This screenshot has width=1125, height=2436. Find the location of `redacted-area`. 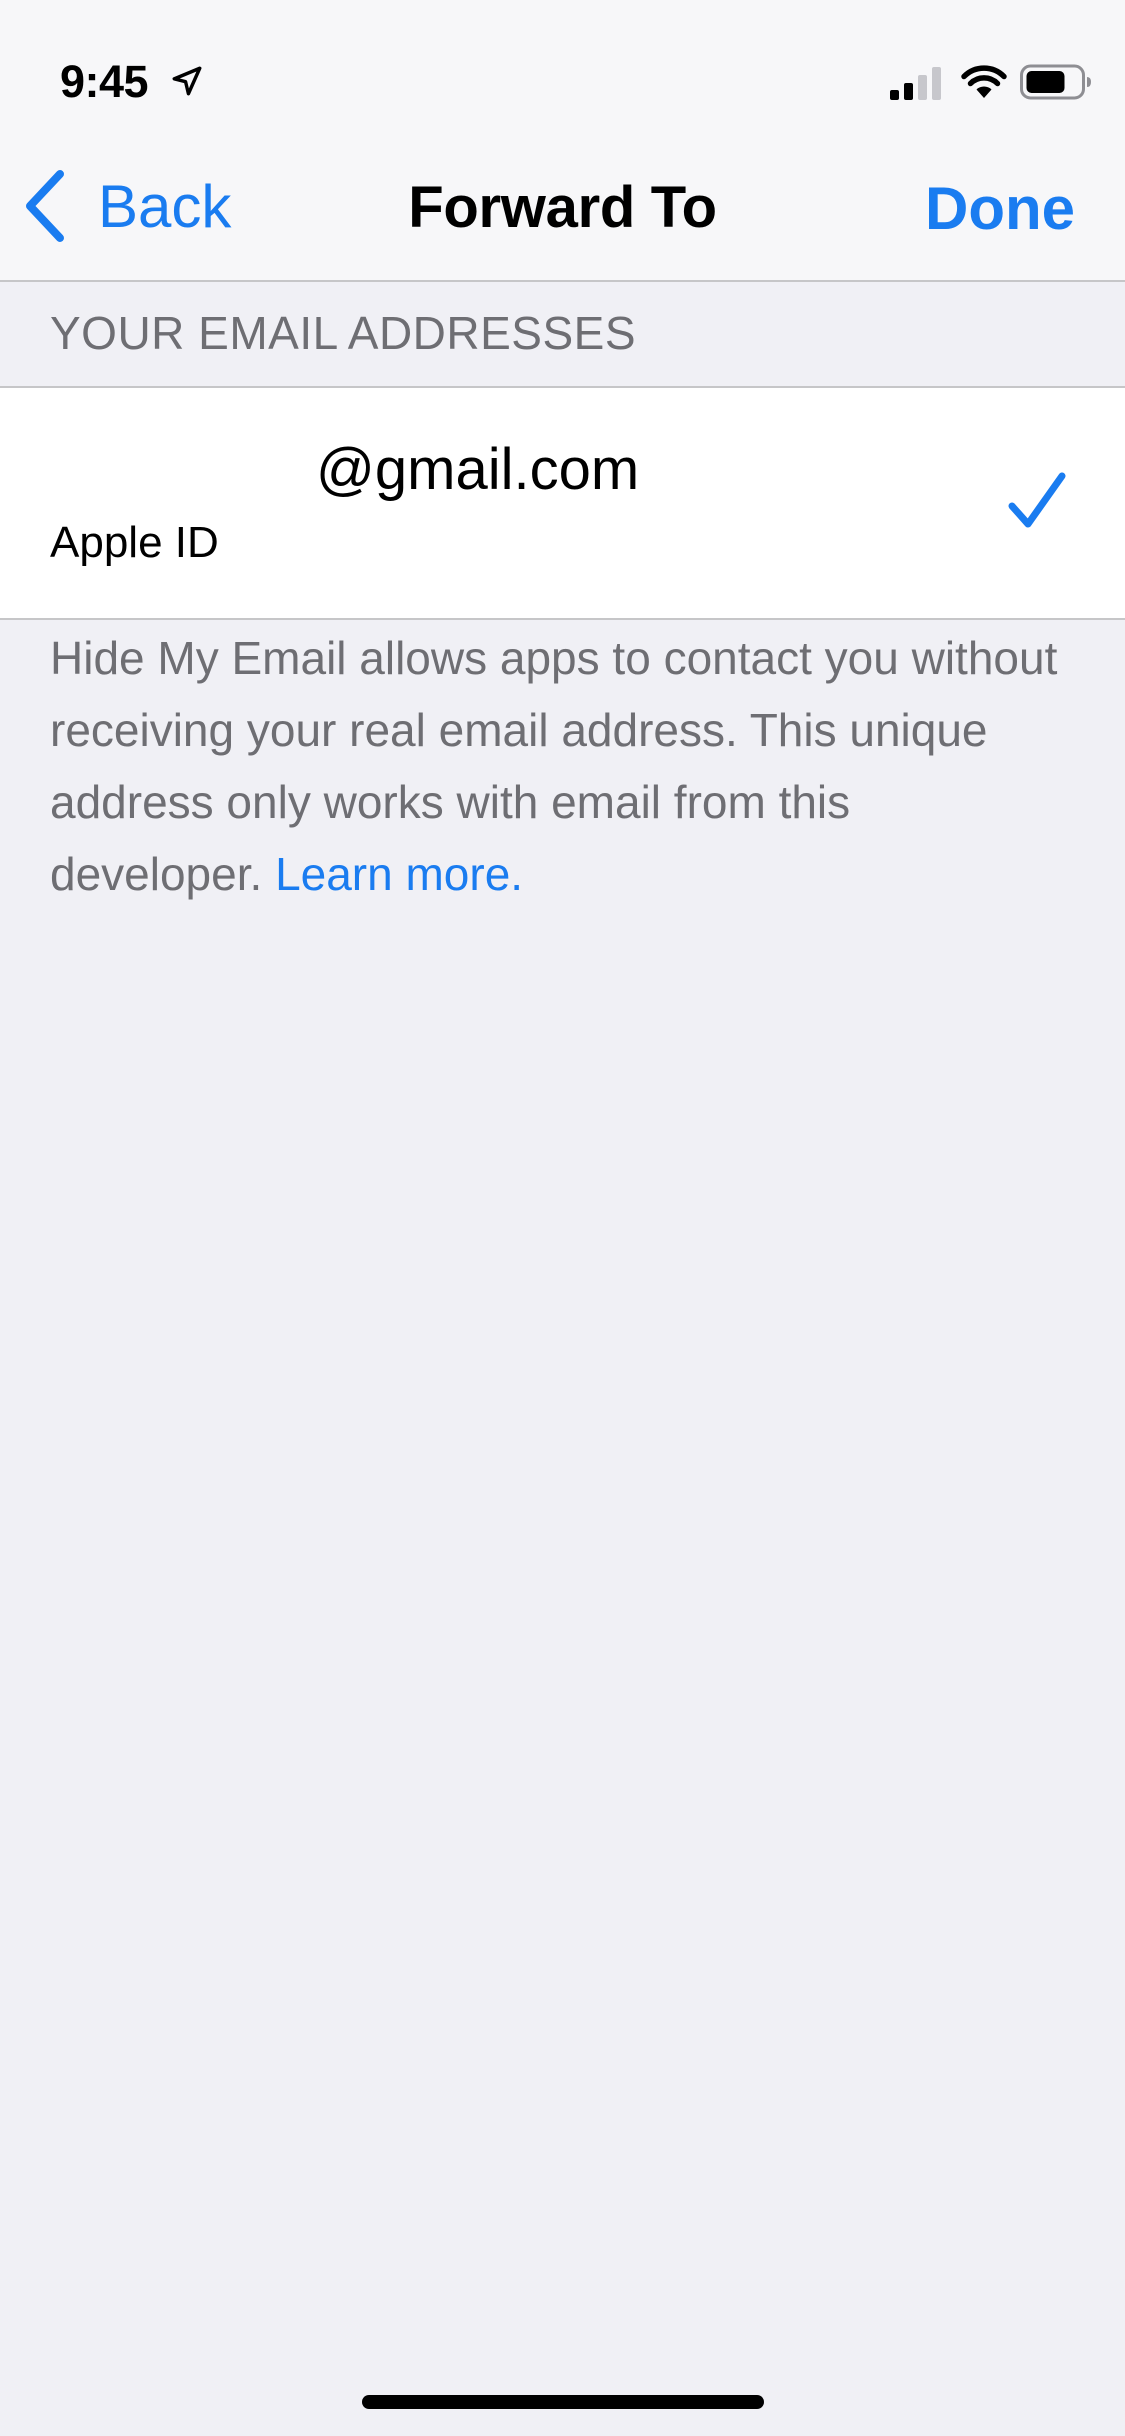

redacted-area is located at coordinates (179, 468).